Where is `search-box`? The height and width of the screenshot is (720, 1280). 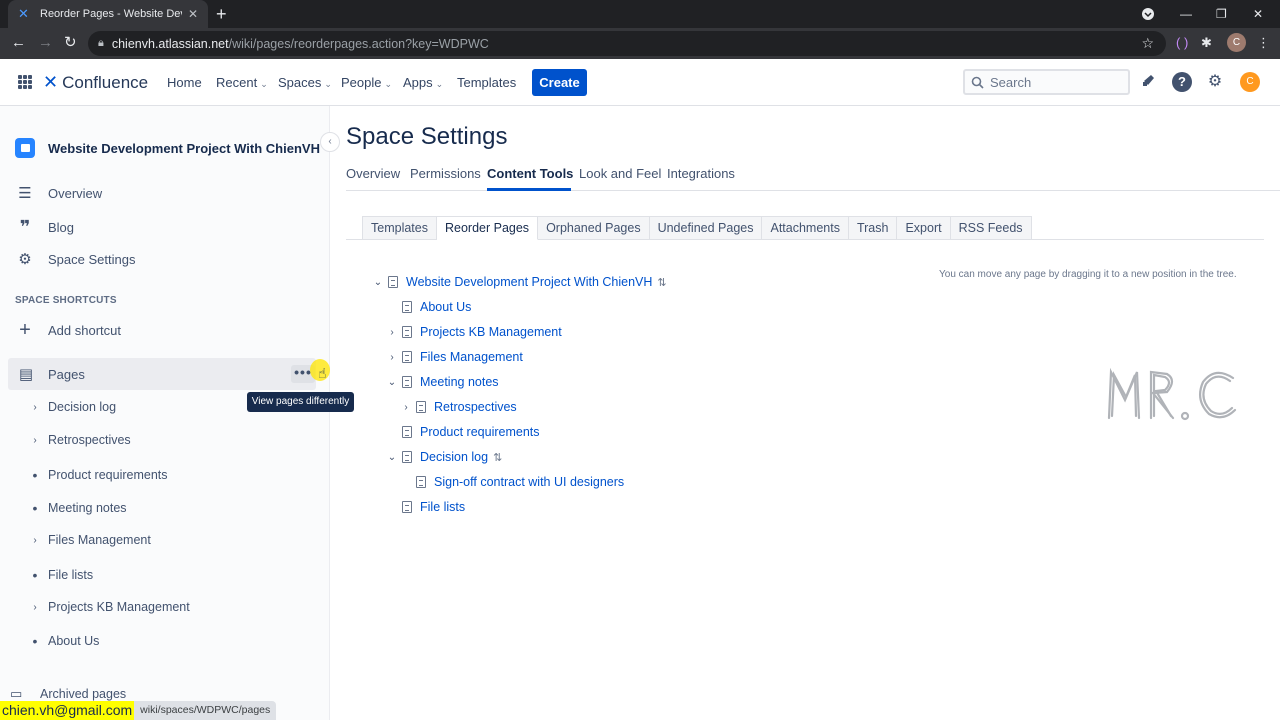
search-box is located at coordinates (1046, 82).